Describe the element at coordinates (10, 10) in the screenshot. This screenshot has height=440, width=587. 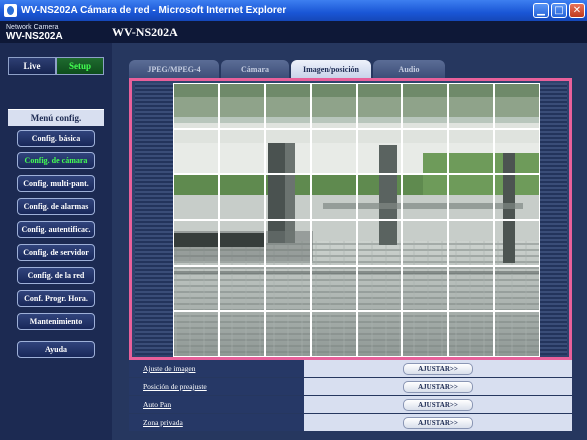
I see `internet-explorer-icon` at that location.